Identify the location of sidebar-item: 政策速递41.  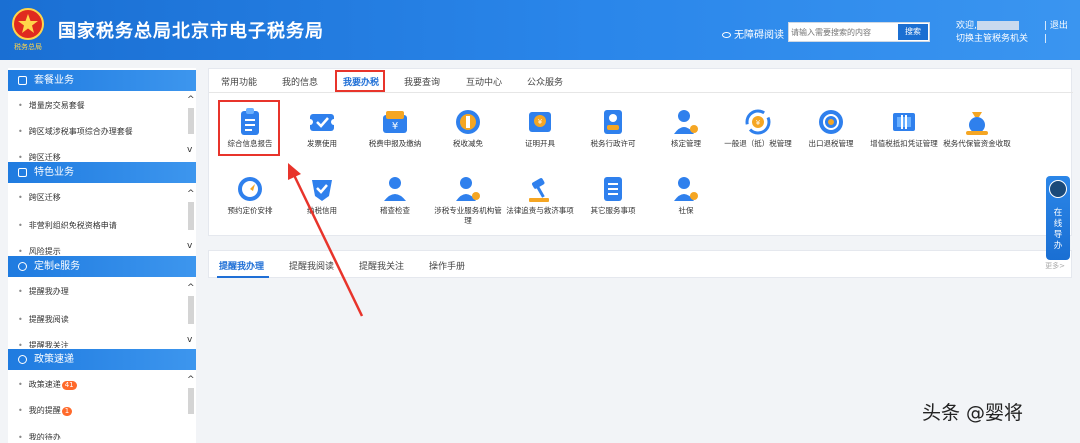
(47, 385).